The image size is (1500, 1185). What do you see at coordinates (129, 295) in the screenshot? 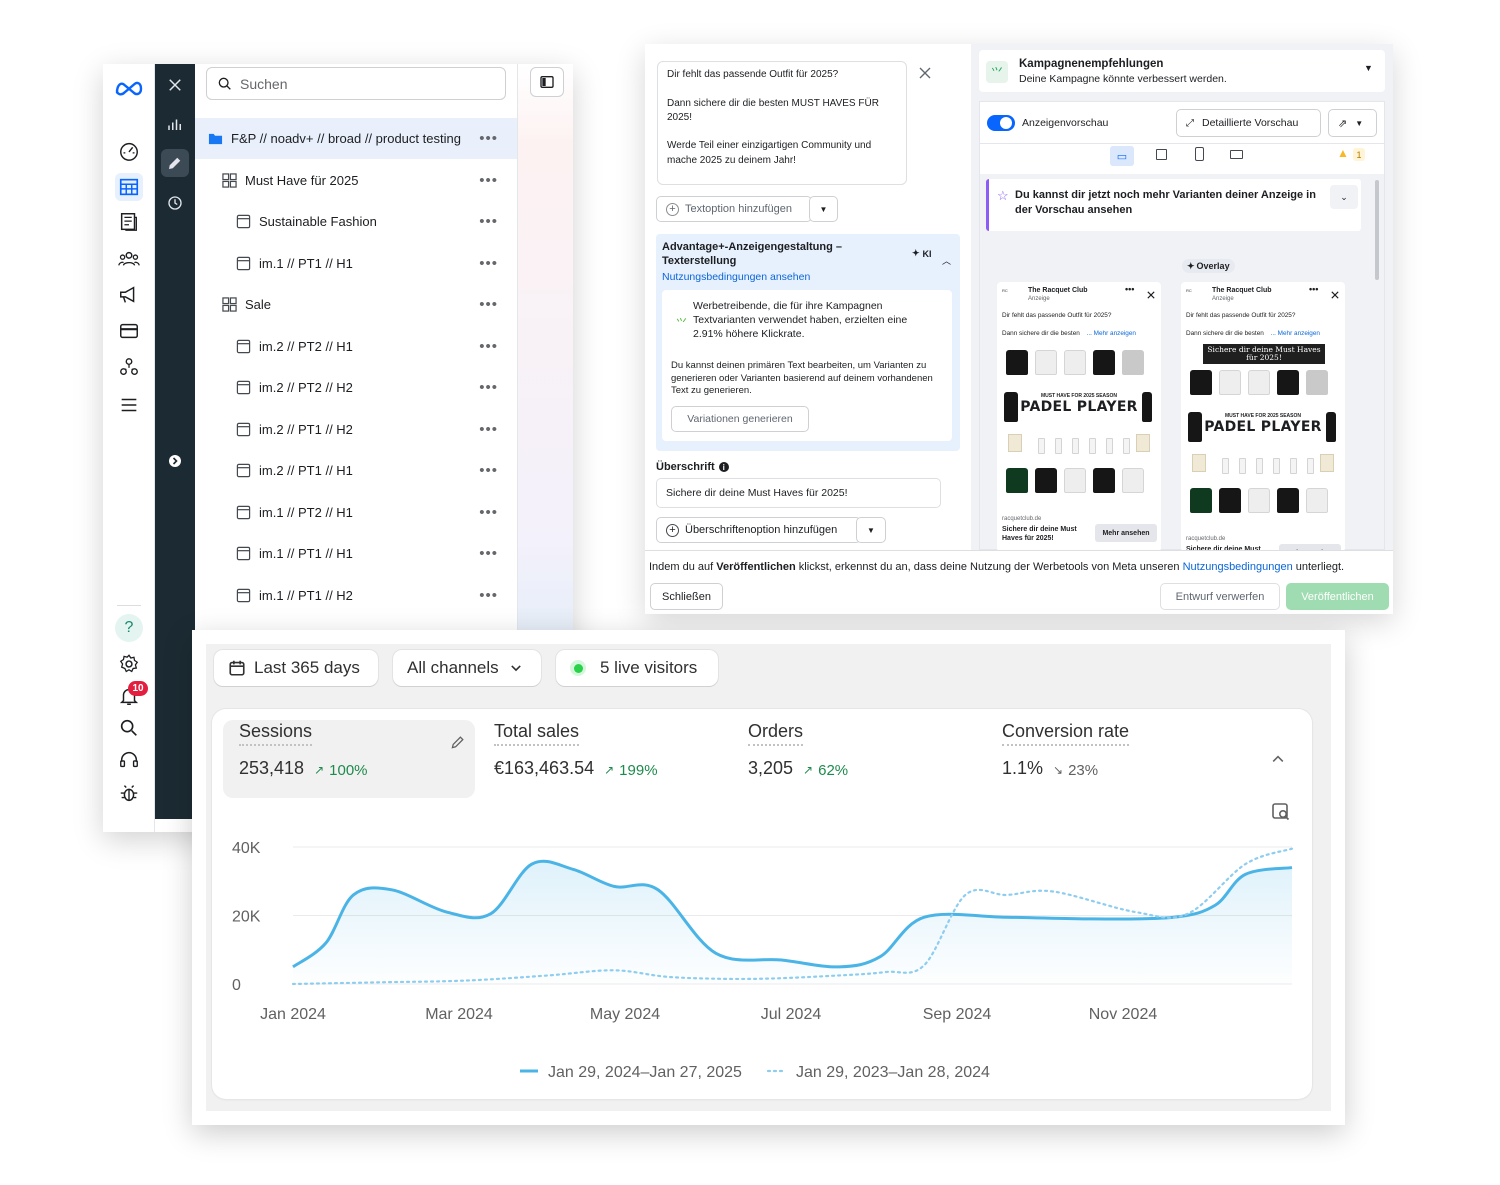
I see `megaphone-icon` at bounding box center [129, 295].